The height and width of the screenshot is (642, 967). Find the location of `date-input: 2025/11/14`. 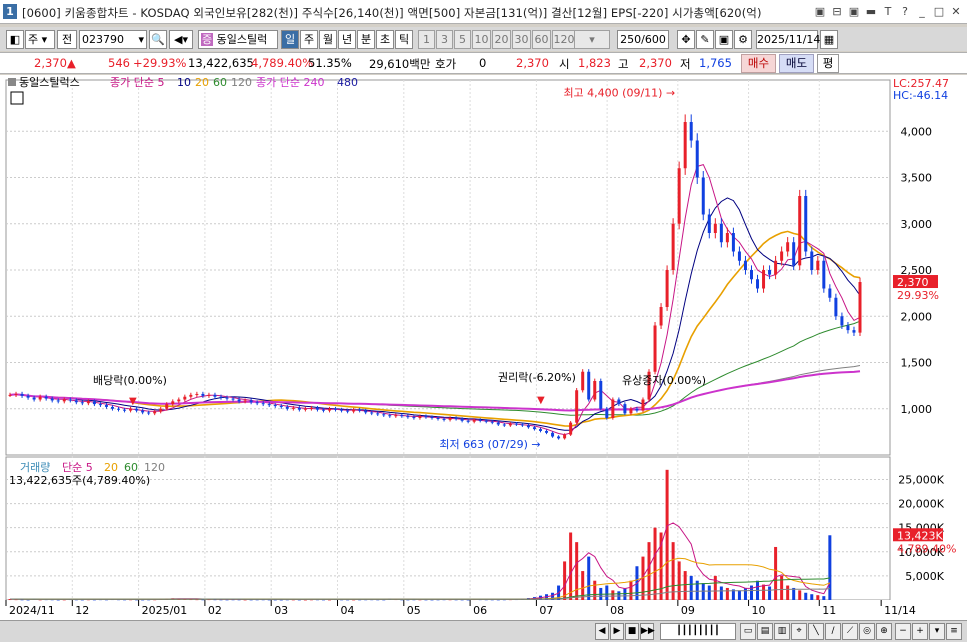

date-input: 2025/11/14 is located at coordinates (788, 39).